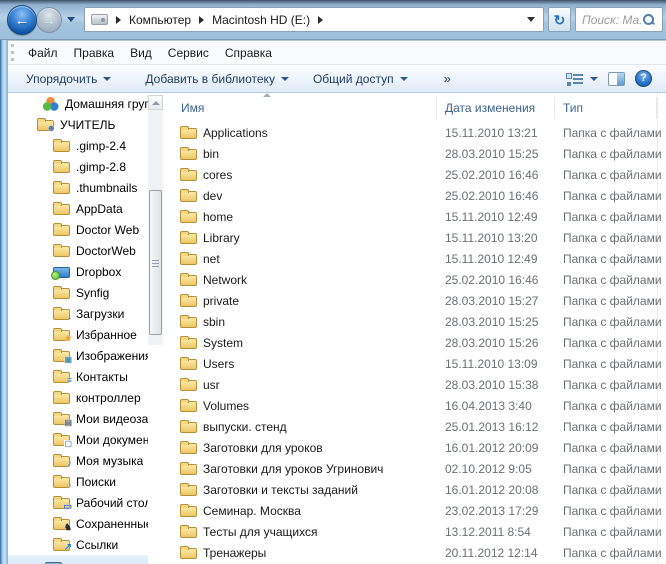  What do you see at coordinates (210, 78) in the screenshot?
I see `add-to-library-label: Добавить в библиотеку` at bounding box center [210, 78].